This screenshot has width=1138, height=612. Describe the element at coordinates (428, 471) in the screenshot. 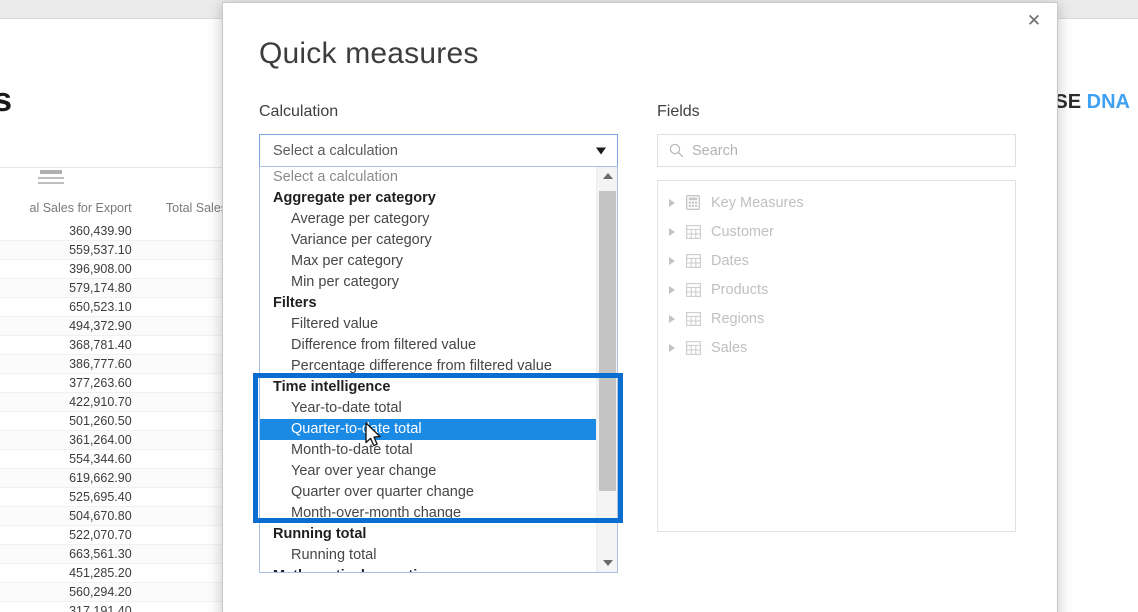

I see `dropdown-option: Year over year change` at that location.